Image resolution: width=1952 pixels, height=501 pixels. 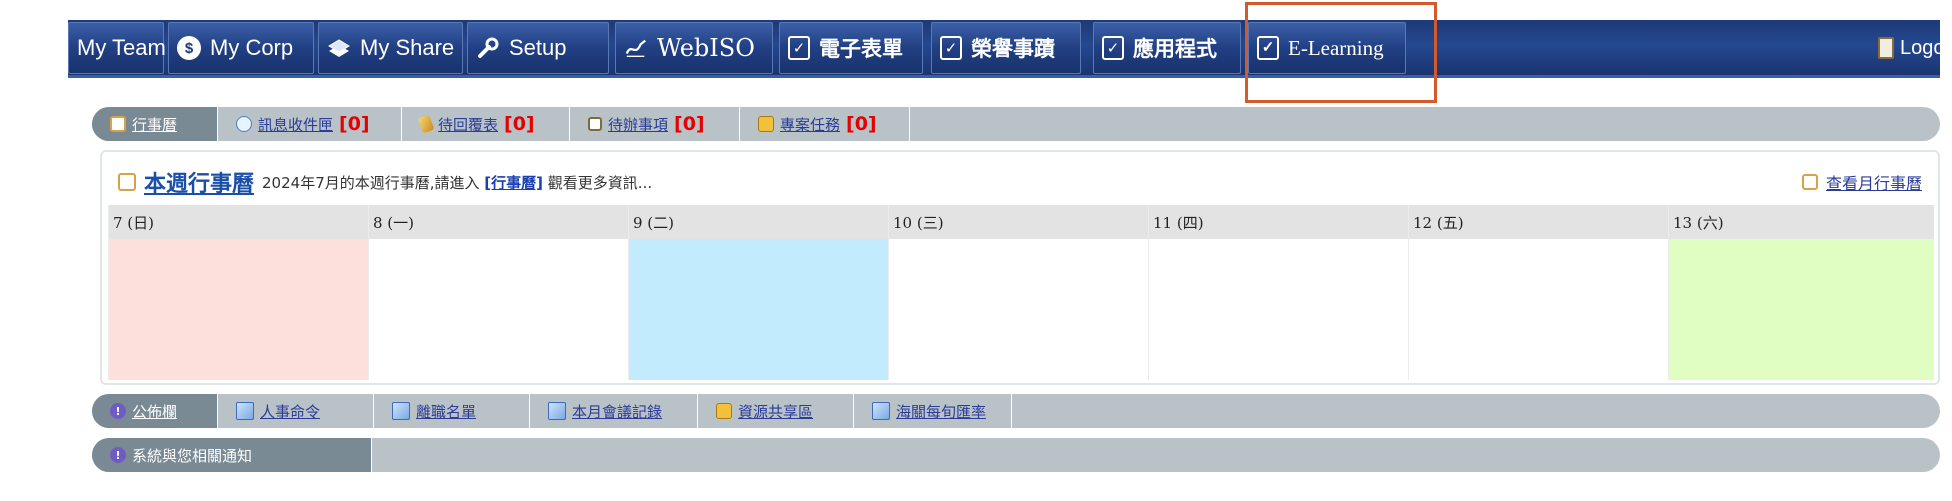 What do you see at coordinates (354, 124) in the screenshot?
I see `tab-inbox-count: [0]` at bounding box center [354, 124].